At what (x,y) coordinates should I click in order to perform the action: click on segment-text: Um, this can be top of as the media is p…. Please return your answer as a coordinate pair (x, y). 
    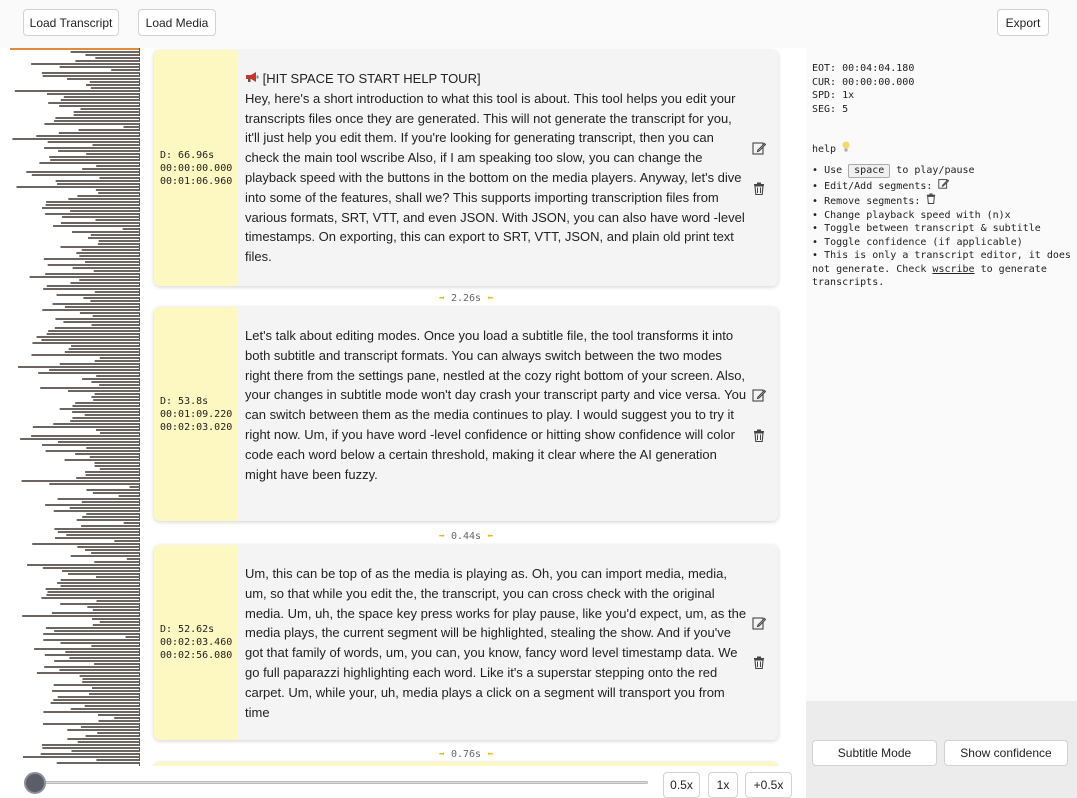
    Looking at the image, I should click on (496, 643).